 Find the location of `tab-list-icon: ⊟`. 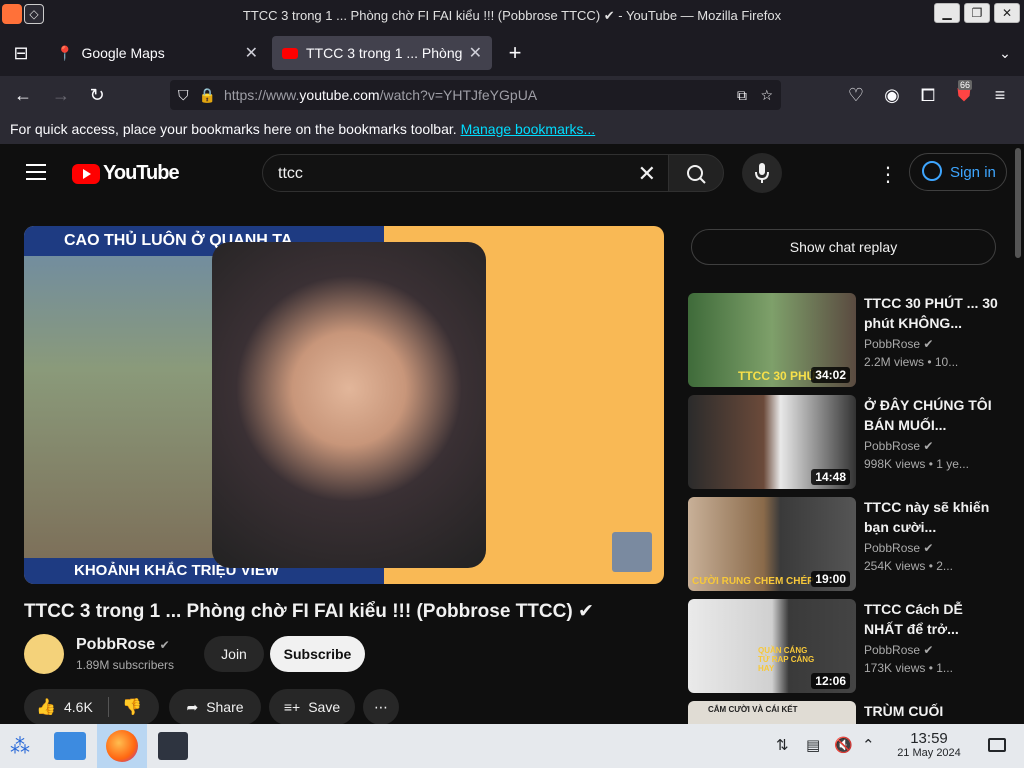

tab-list-icon: ⊟ is located at coordinates (21, 53).